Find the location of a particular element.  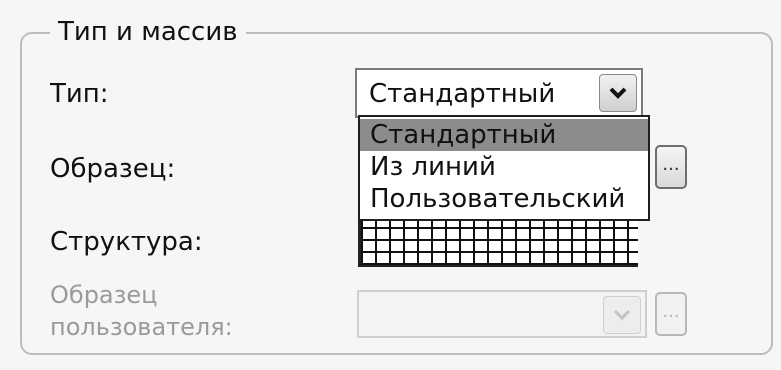

user-sample-label-line2: пользователя: is located at coordinates (141, 327).